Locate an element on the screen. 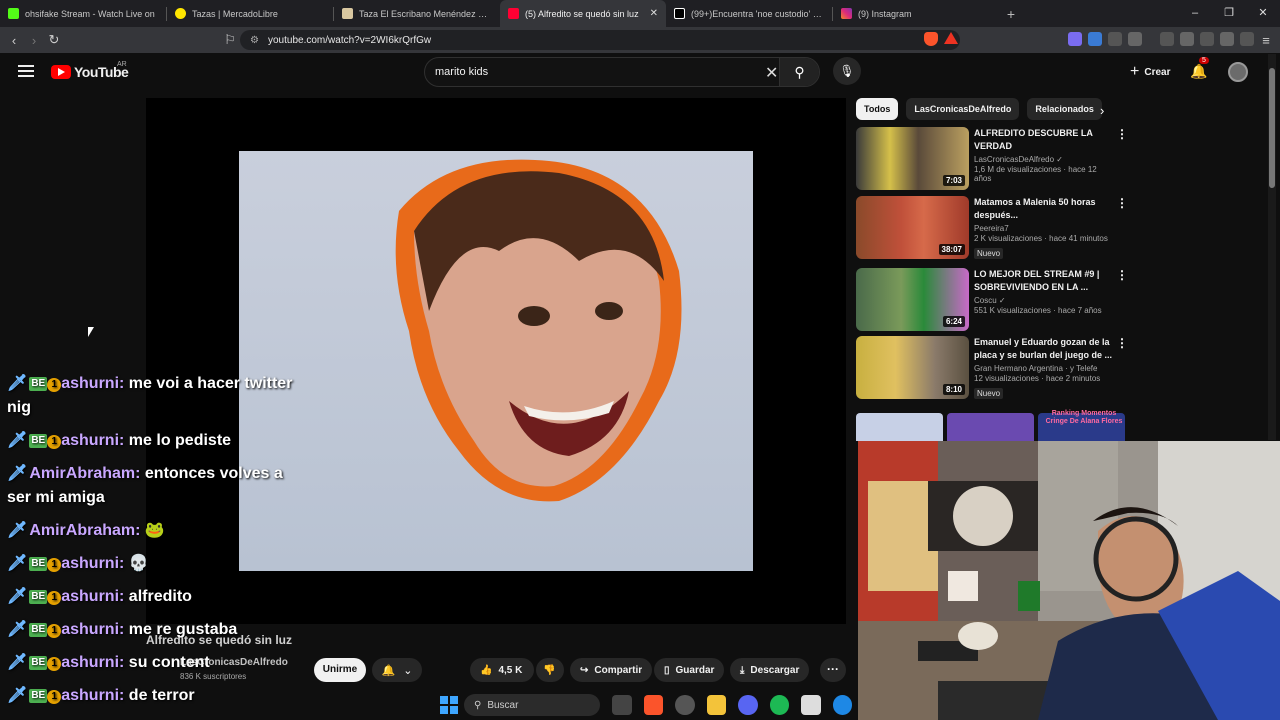 Image resolution: width=1280 pixels, height=720 pixels. duration-badge: 8:10 is located at coordinates (953, 389).